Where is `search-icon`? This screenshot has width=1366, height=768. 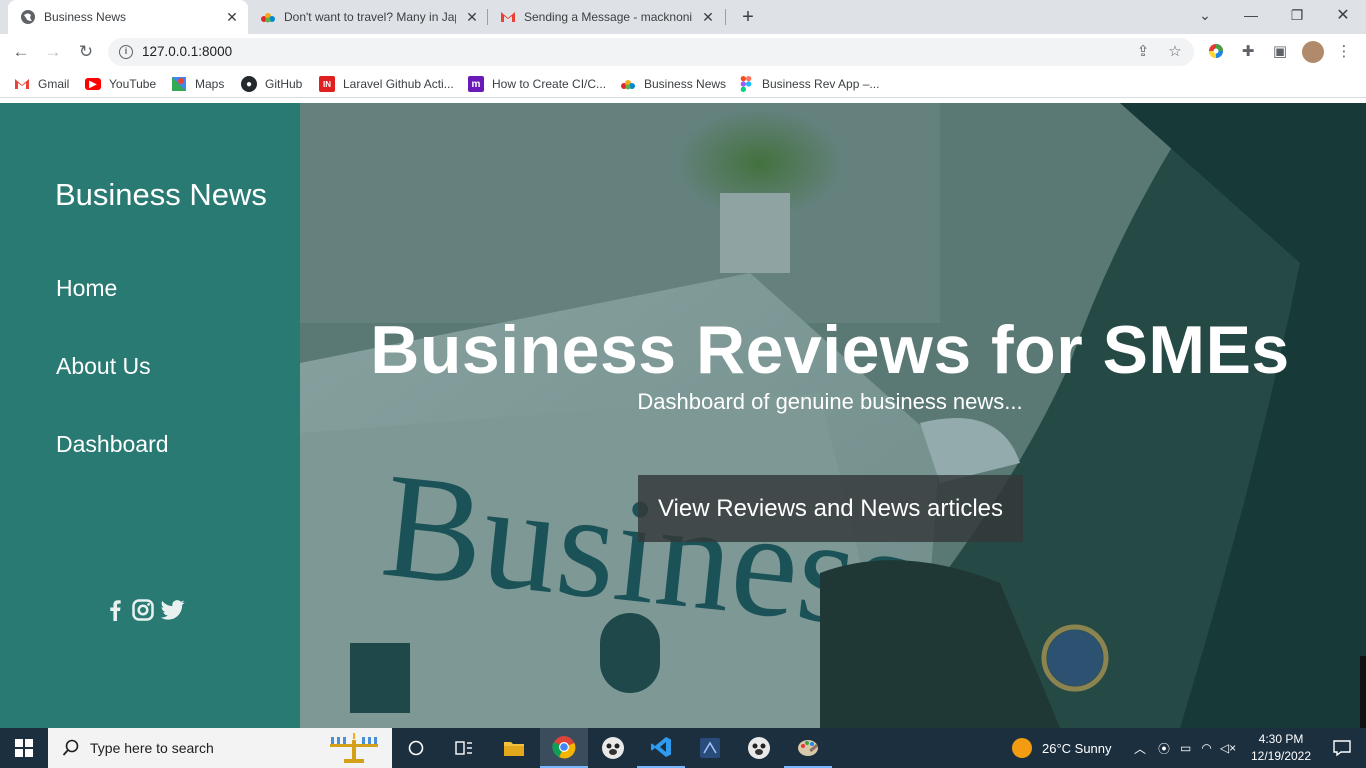
search-icon is located at coordinates (71, 748).